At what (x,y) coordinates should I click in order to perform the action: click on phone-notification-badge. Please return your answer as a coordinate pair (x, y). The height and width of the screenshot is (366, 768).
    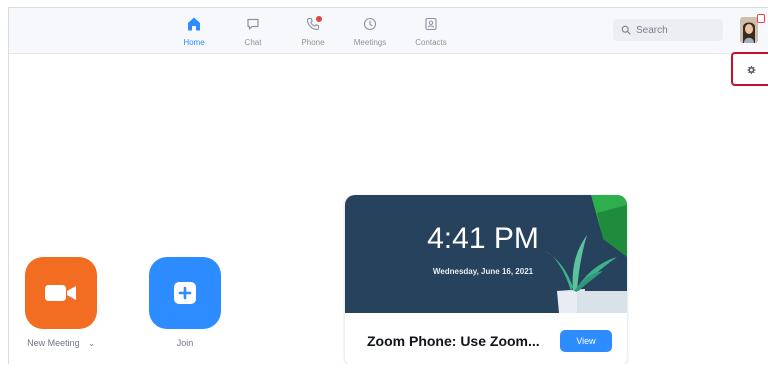
    Looking at the image, I should click on (319, 19).